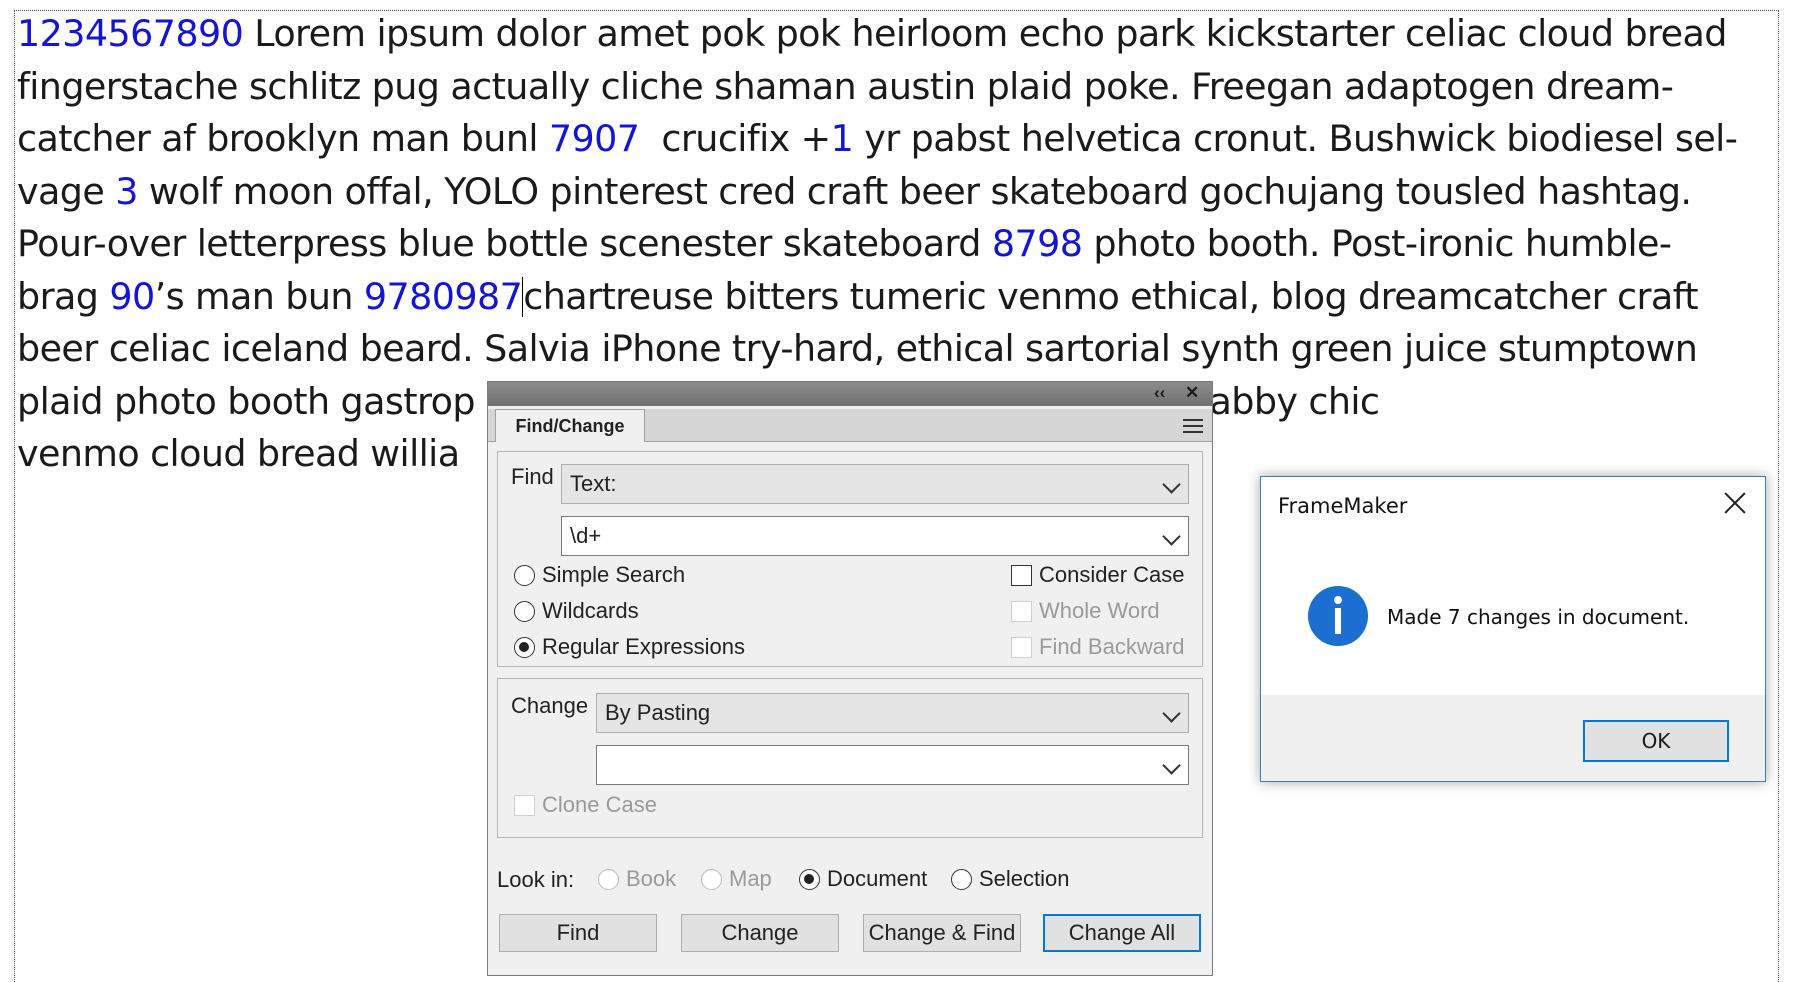  I want to click on radio-wildcards, so click(524, 611).